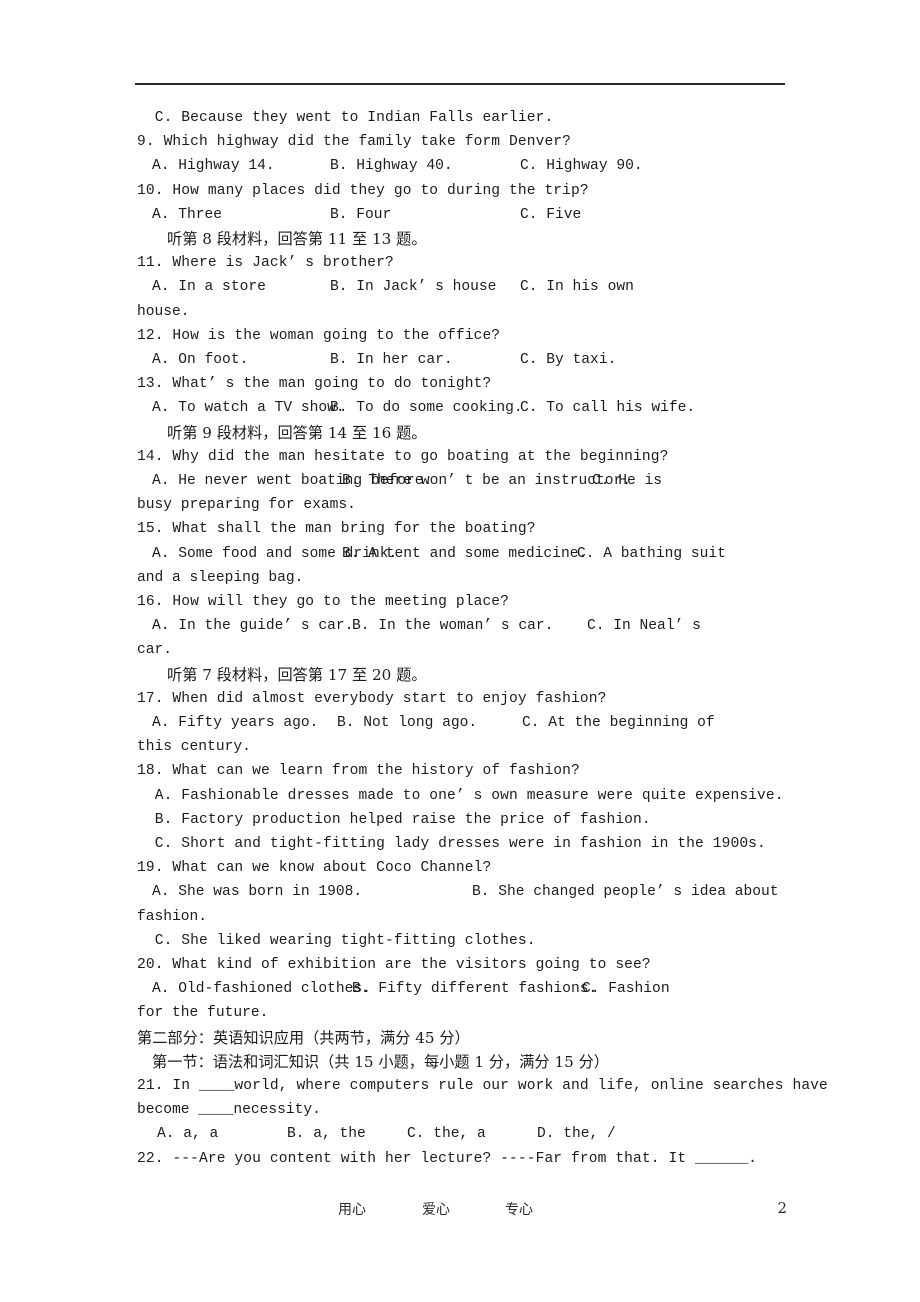  I want to click on question-13-option-b: B. To do some cooking., so click(426, 408).